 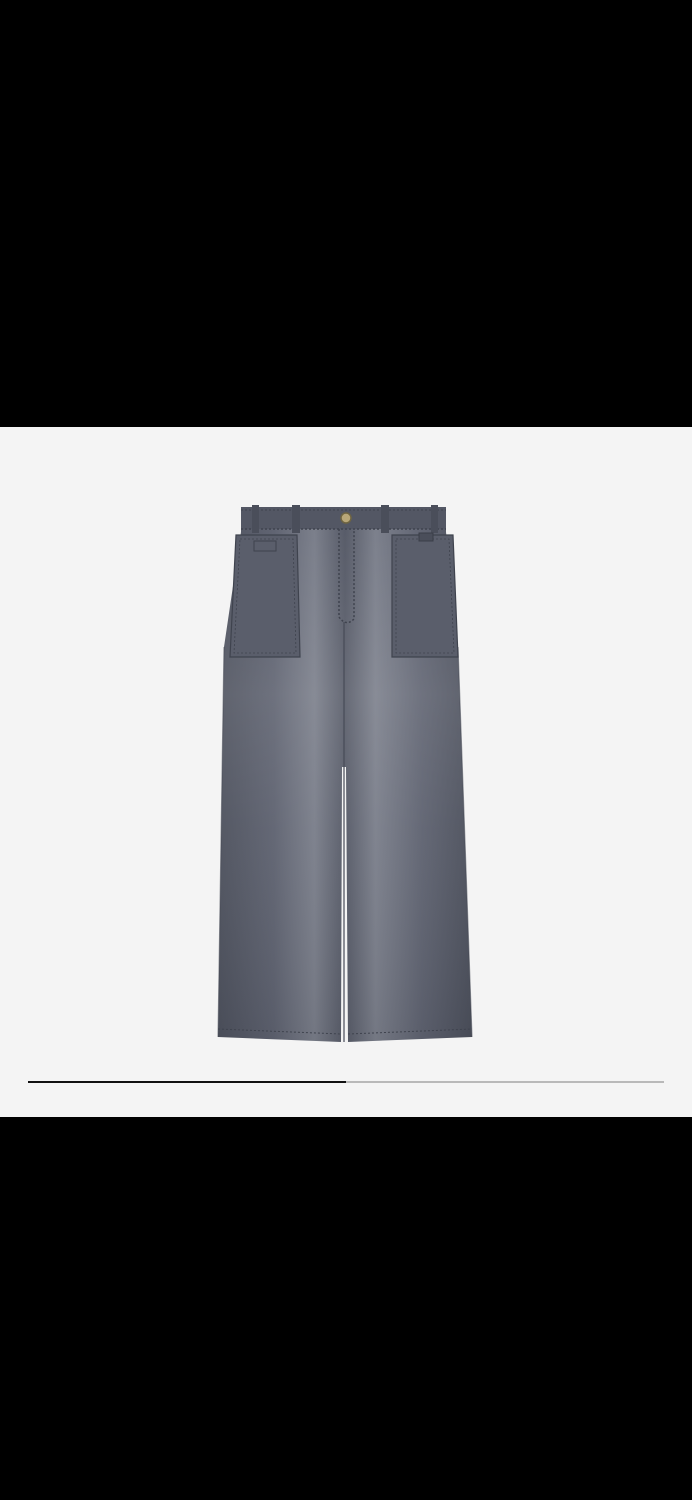 What do you see at coordinates (187, 1082) in the screenshot?
I see `gallery-progress-fill` at bounding box center [187, 1082].